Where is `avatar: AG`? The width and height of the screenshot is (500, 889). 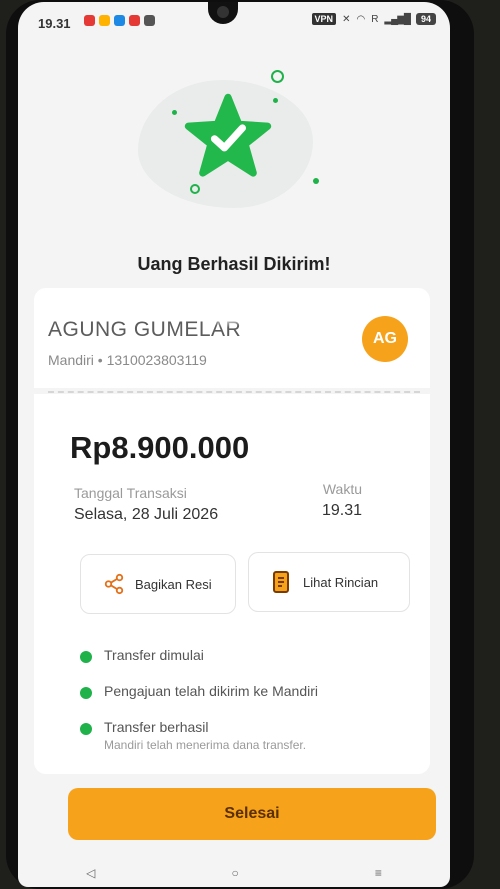 avatar: AG is located at coordinates (385, 339).